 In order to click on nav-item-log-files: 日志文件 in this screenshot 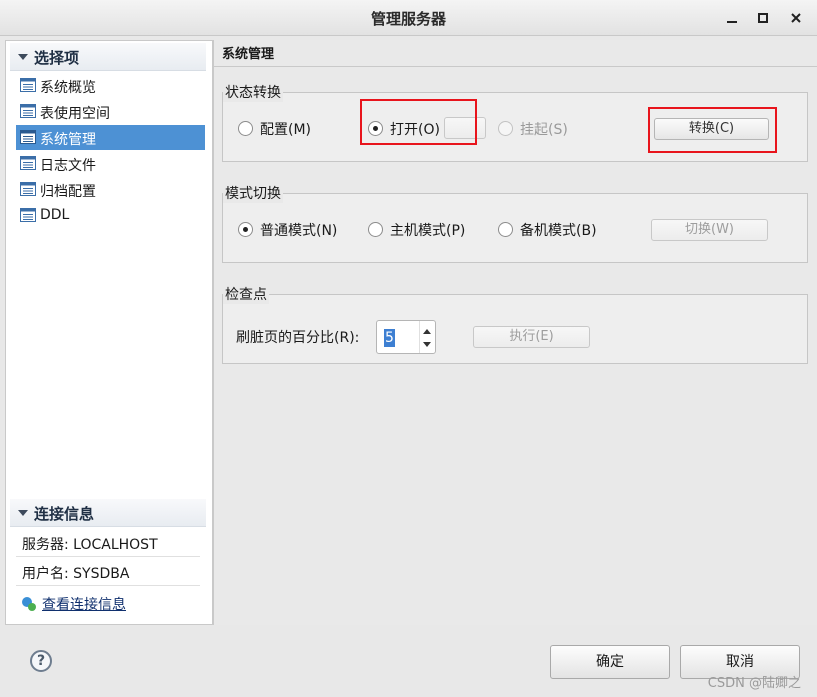, I will do `click(110, 163)`.